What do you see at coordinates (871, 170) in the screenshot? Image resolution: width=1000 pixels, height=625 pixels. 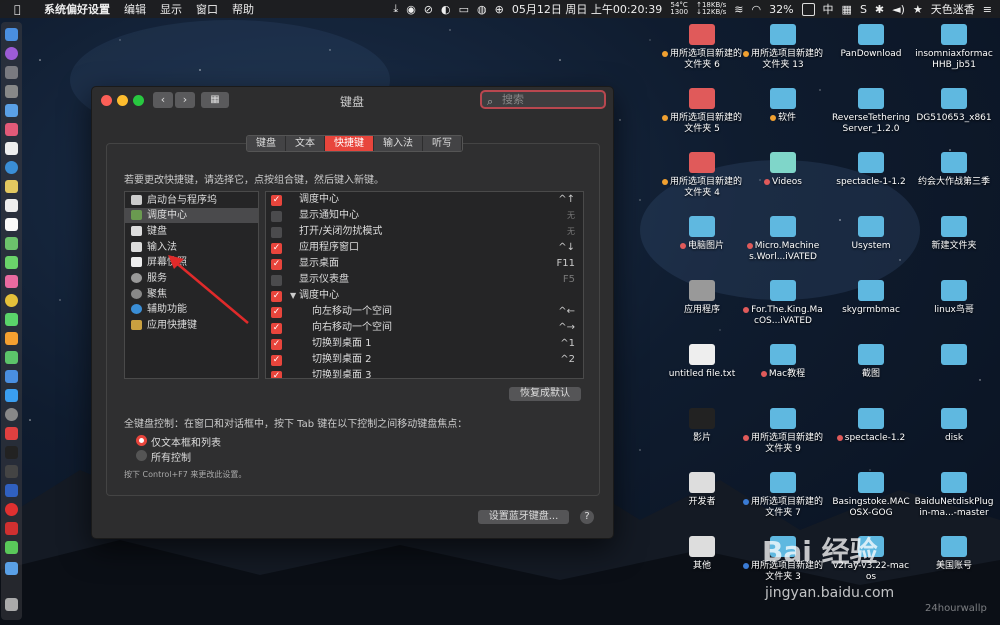 I see `desktop-icon: spectacle-1-1.2` at bounding box center [871, 170].